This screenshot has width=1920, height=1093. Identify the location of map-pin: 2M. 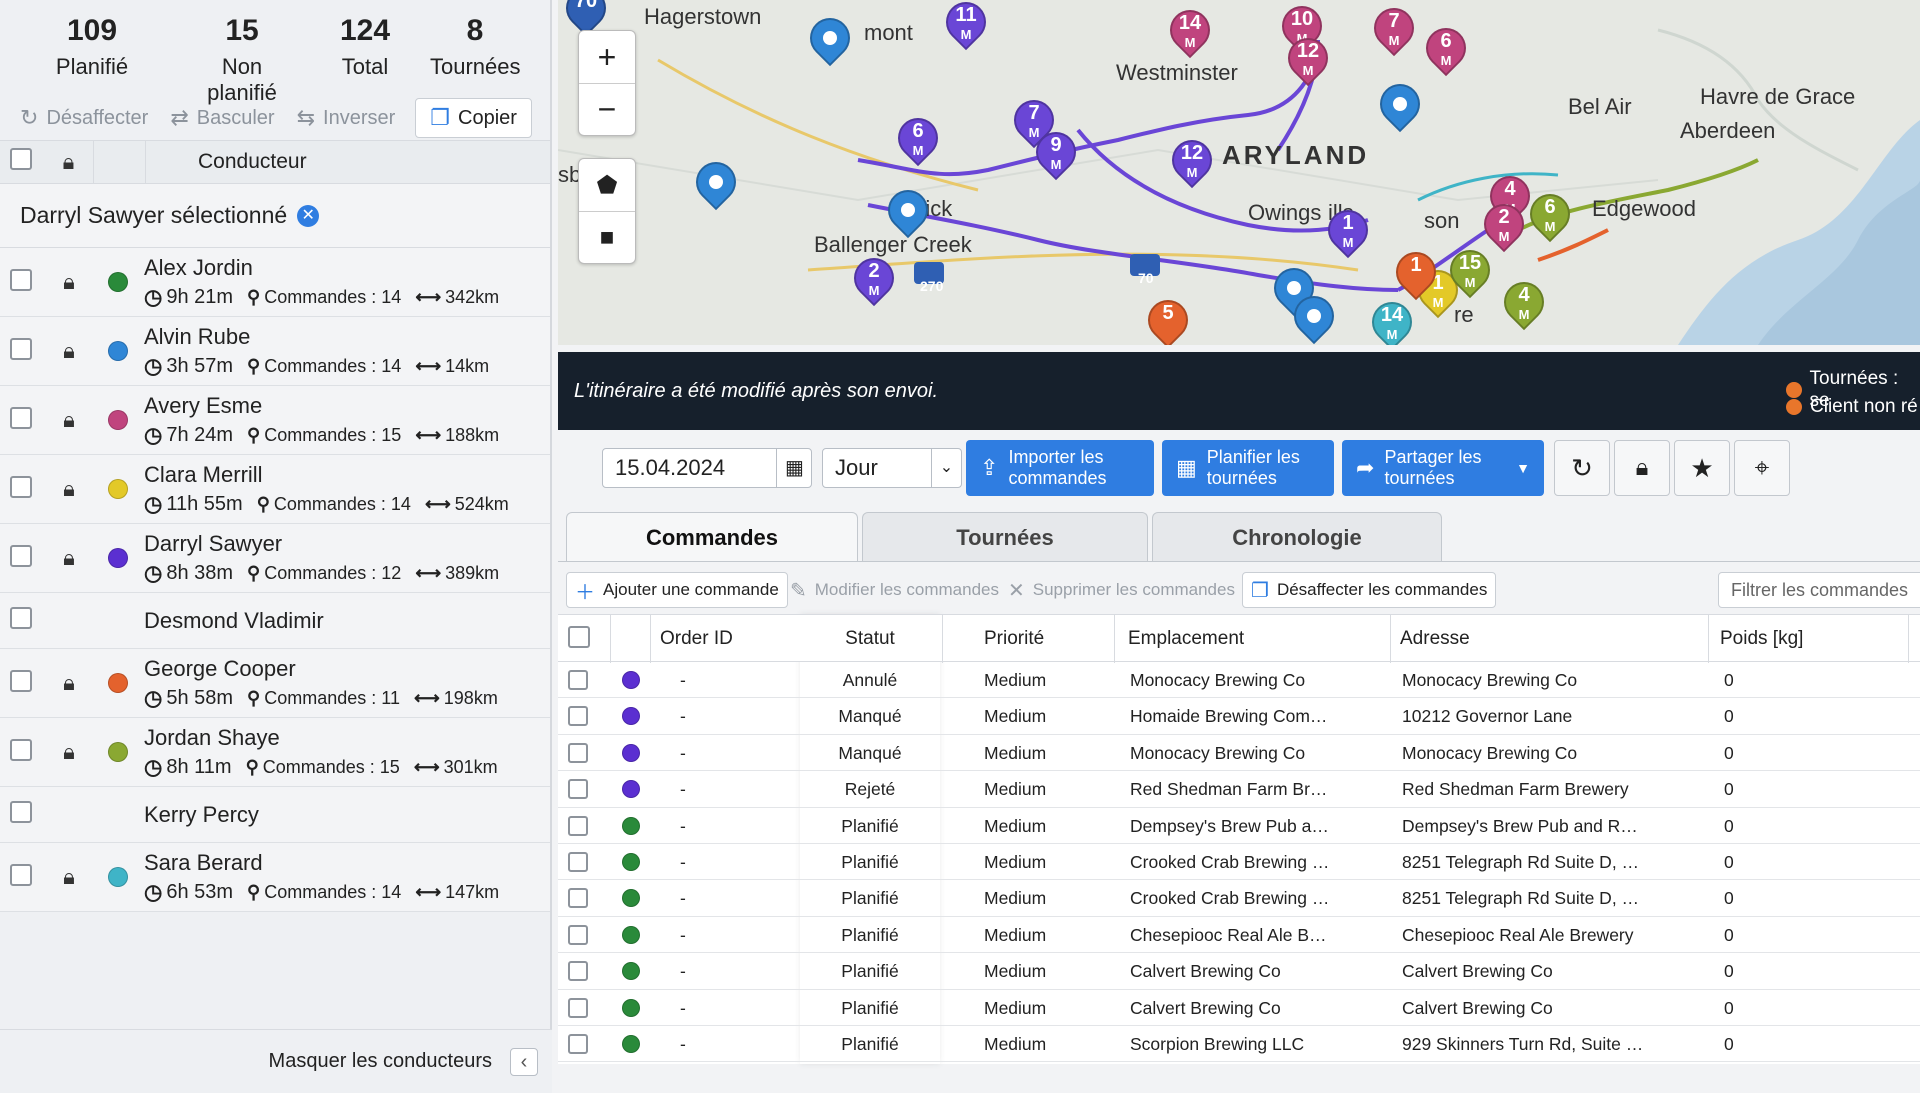
(1504, 225).